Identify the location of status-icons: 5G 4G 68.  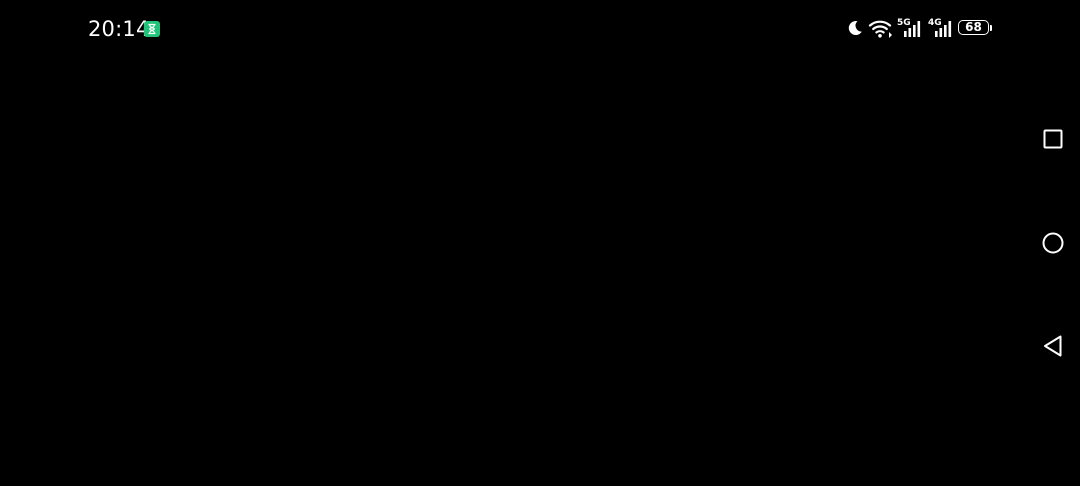
(924, 29).